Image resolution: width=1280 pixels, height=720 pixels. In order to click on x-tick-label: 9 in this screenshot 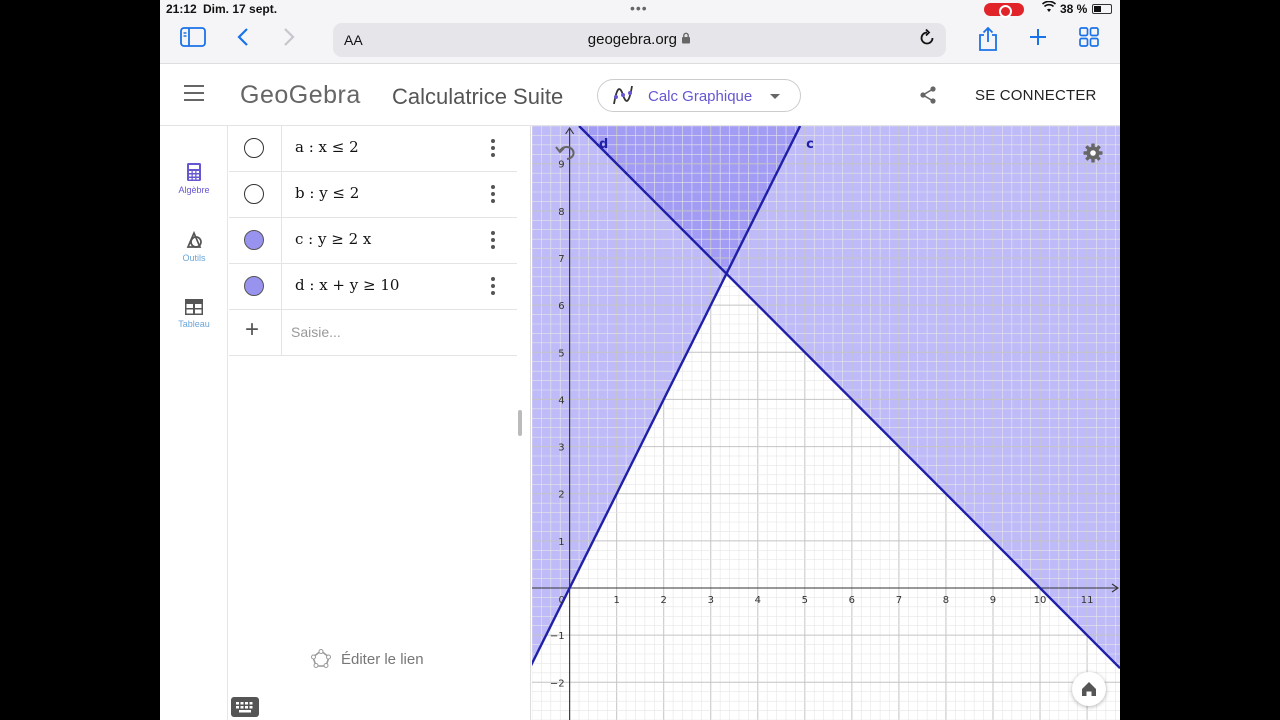, I will do `click(993, 600)`.